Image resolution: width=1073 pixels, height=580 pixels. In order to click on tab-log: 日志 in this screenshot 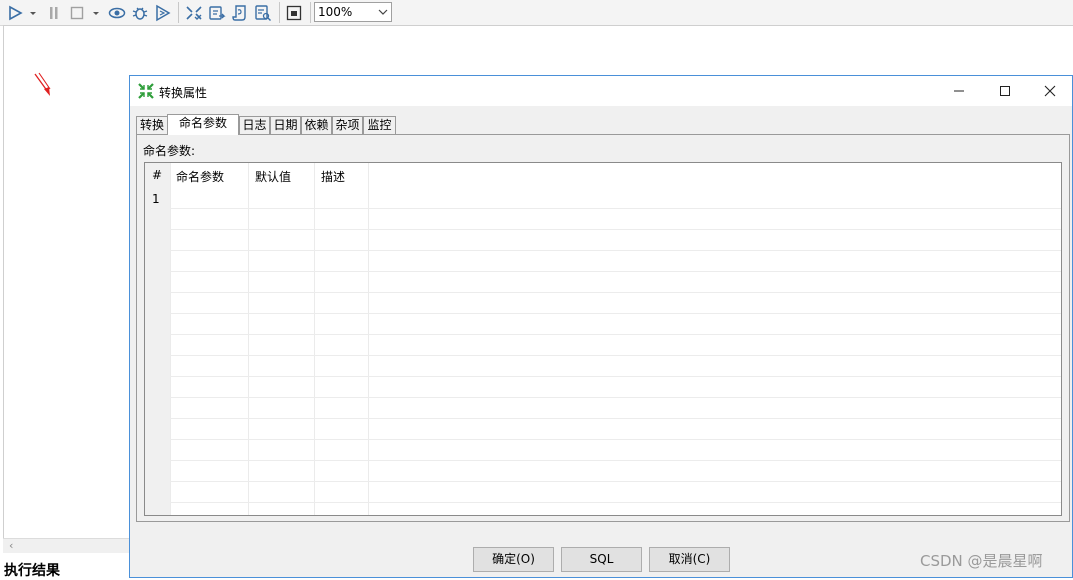, I will do `click(254, 125)`.